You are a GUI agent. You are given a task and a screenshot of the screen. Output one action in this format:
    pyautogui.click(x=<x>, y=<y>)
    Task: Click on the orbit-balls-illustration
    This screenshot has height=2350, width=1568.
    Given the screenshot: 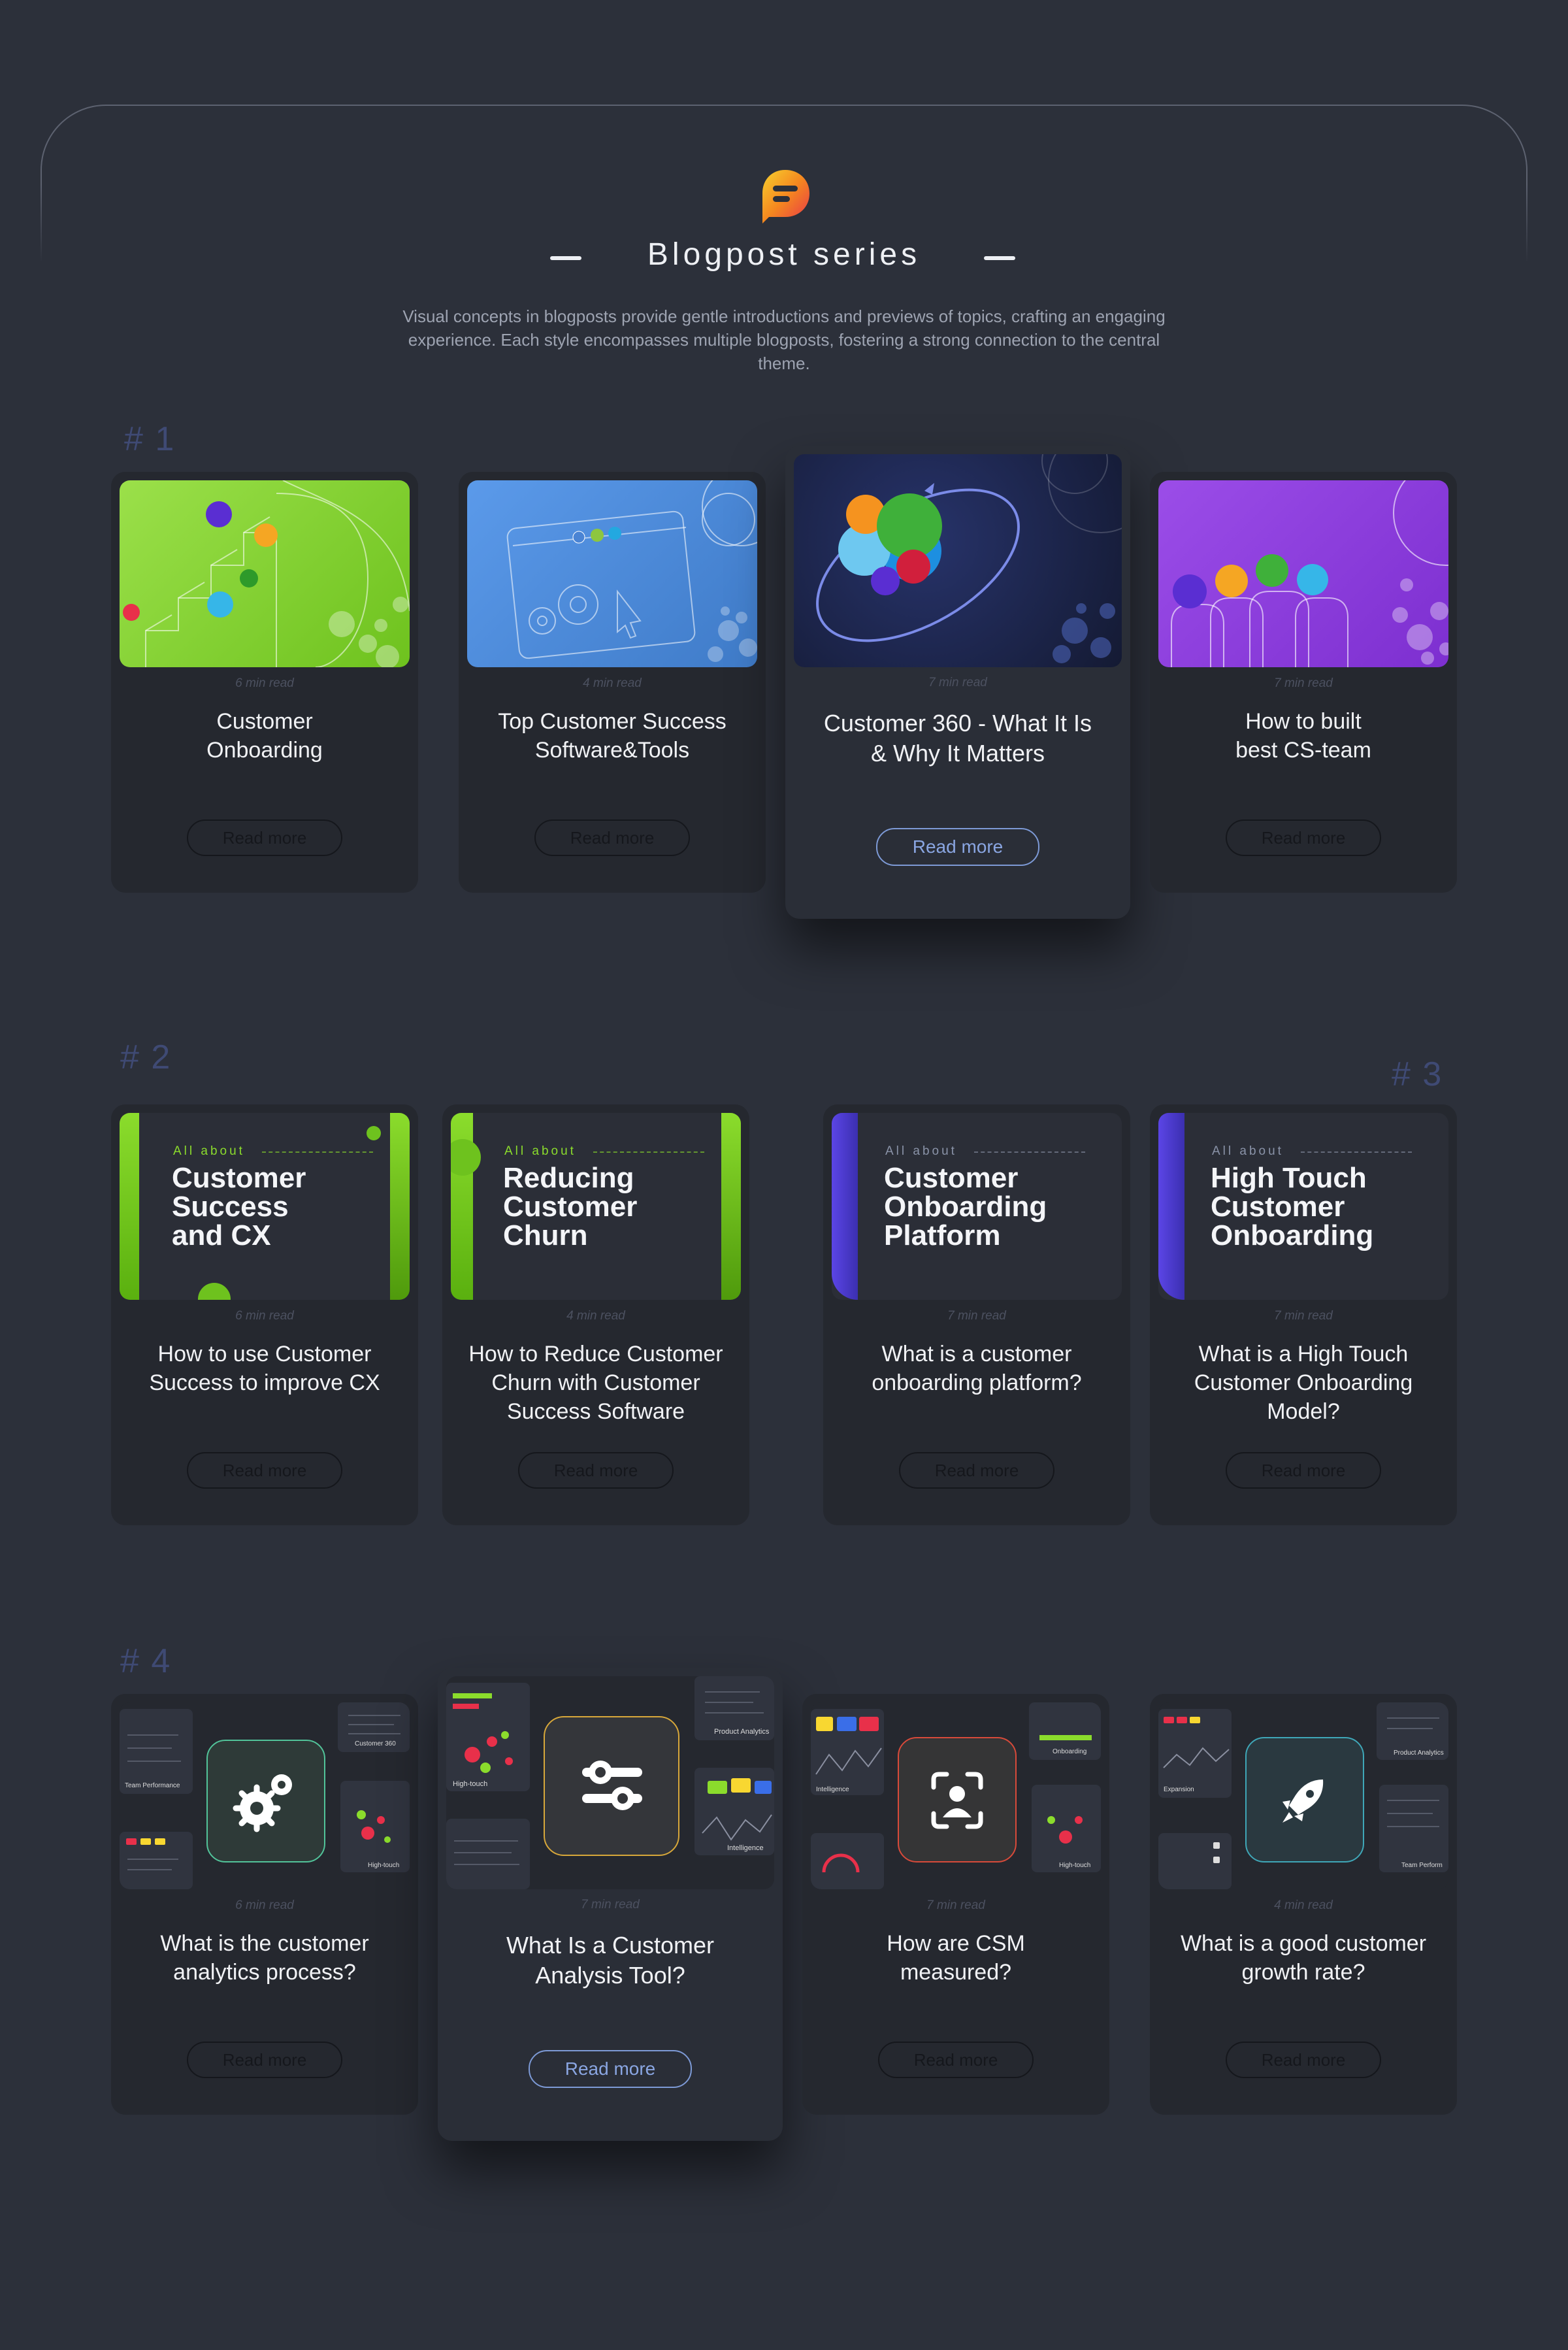 What is the action you would take?
    pyautogui.click(x=969, y=558)
    